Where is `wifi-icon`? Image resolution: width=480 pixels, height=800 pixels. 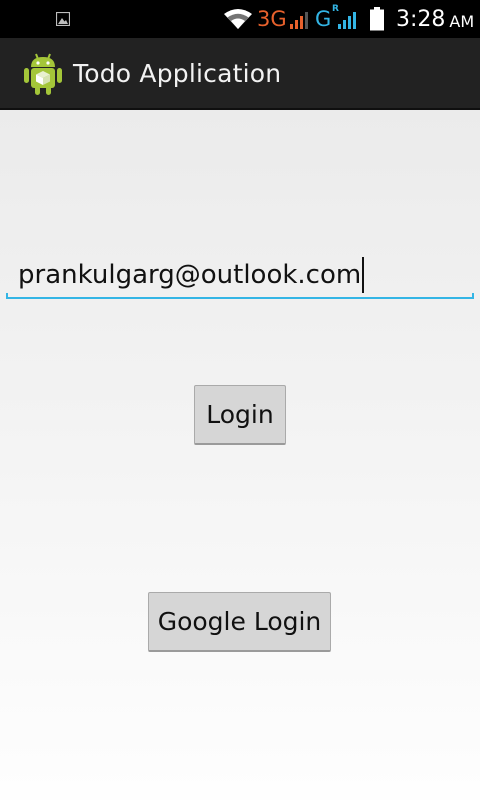
wifi-icon is located at coordinates (238, 19).